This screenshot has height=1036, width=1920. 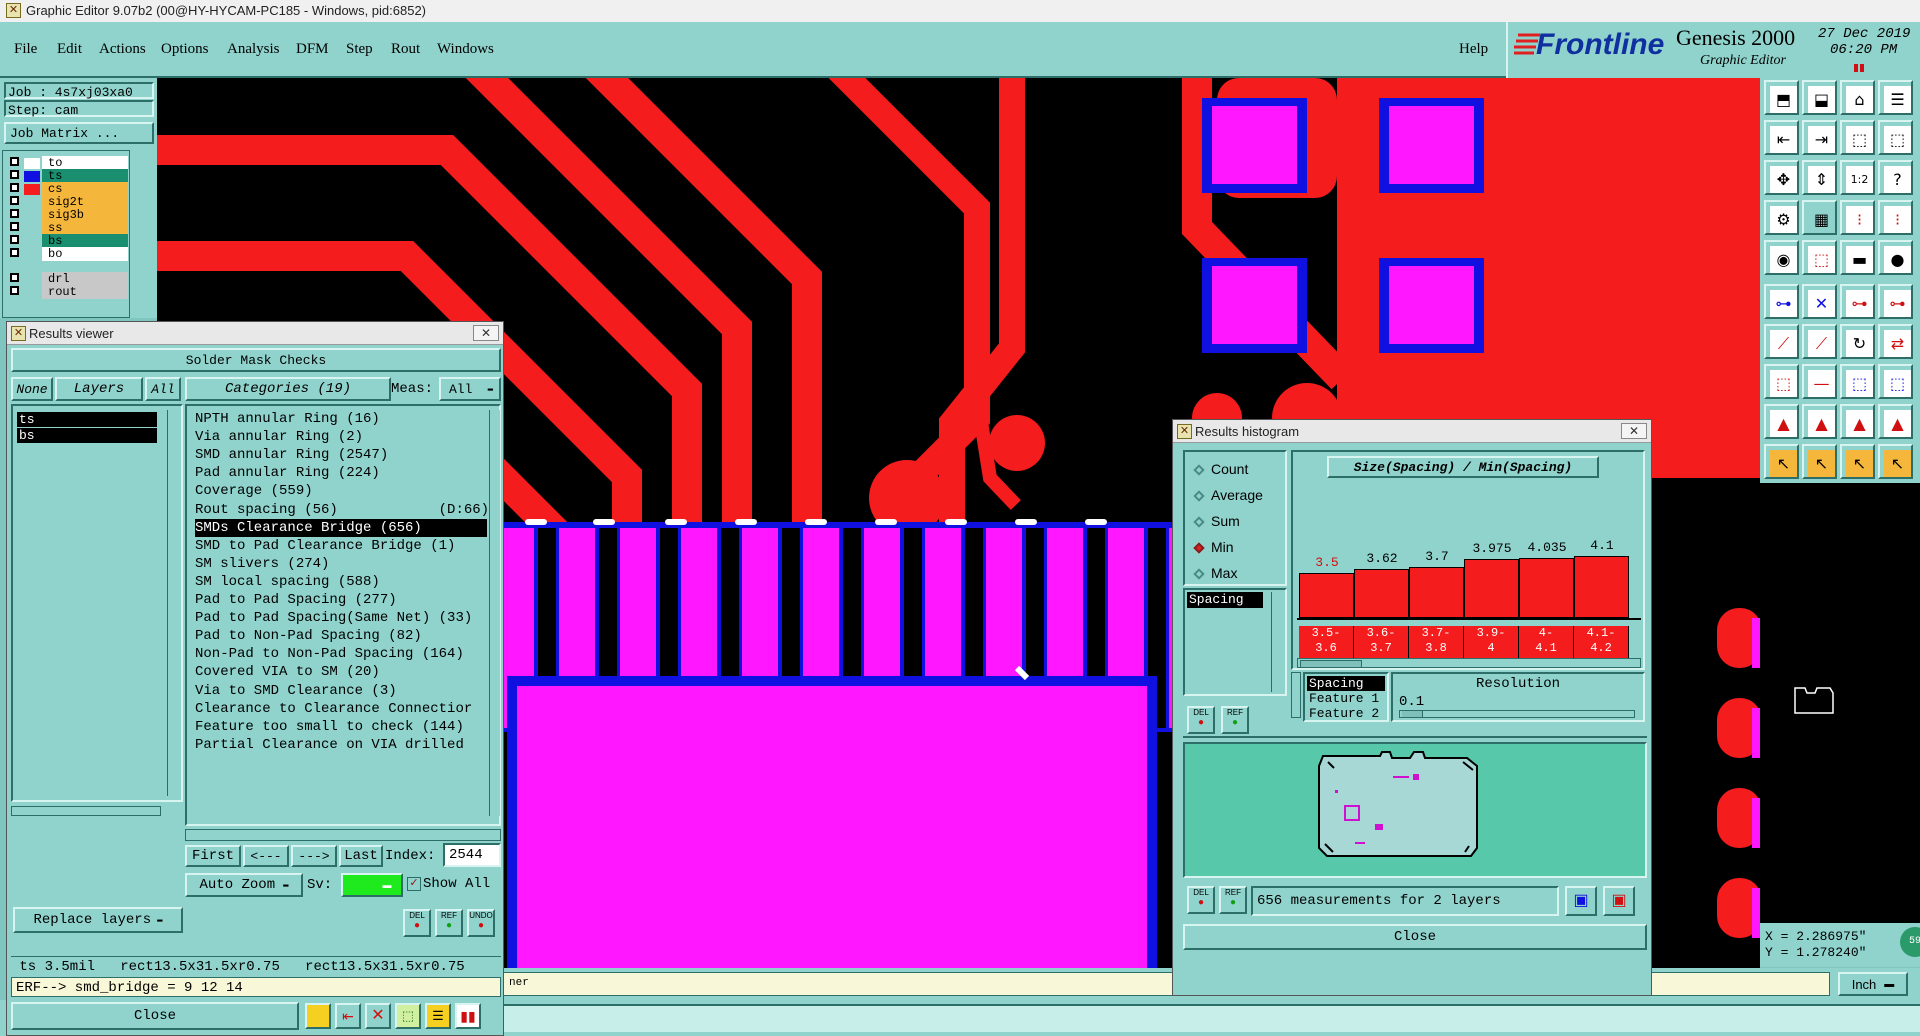 I want to click on copy-icon: ⬚, so click(x=1857, y=137).